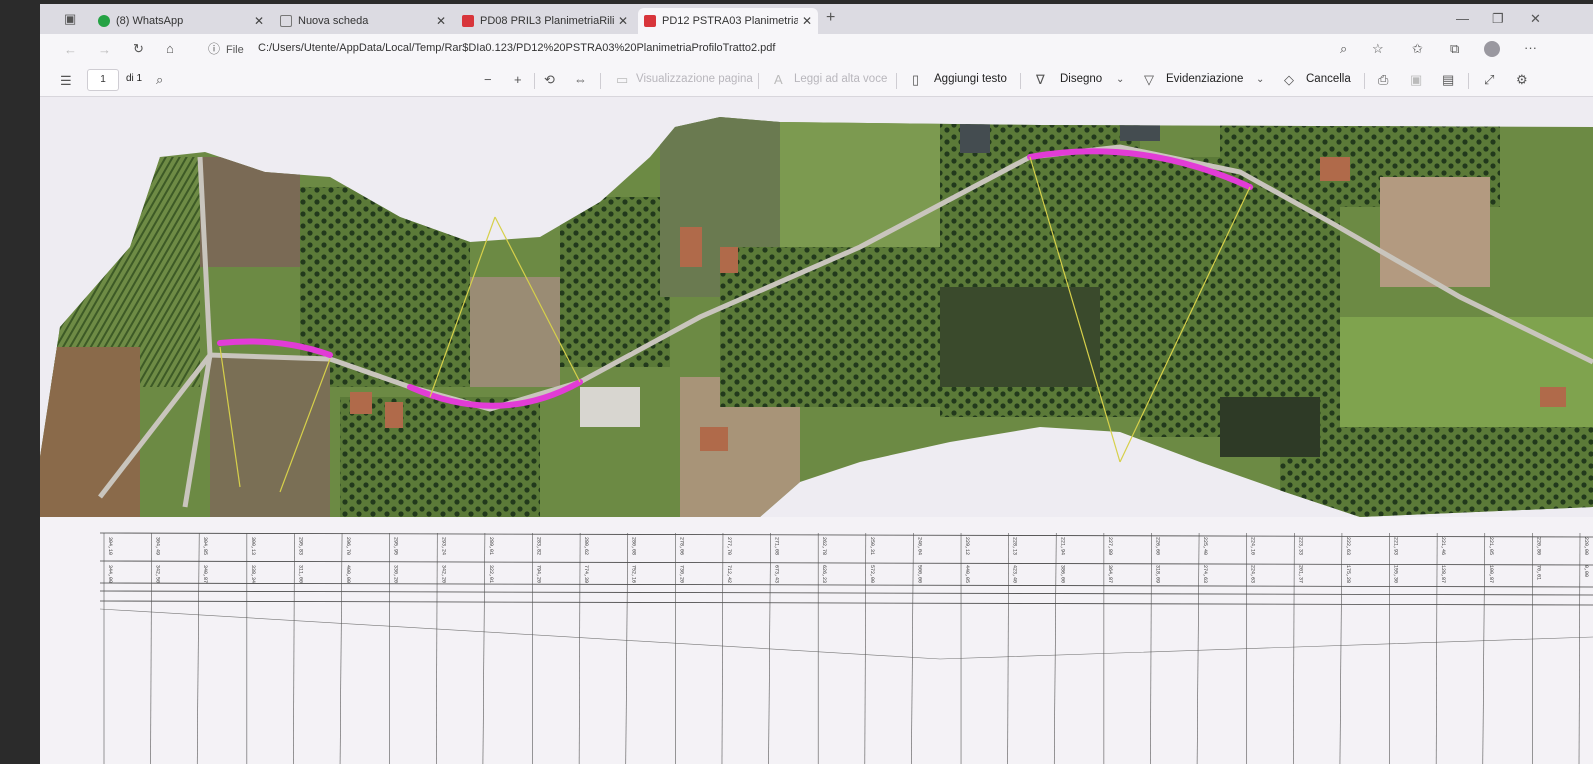 The width and height of the screenshot is (1593, 764). What do you see at coordinates (170, 49) in the screenshot?
I see `home-icon: ⌂` at bounding box center [170, 49].